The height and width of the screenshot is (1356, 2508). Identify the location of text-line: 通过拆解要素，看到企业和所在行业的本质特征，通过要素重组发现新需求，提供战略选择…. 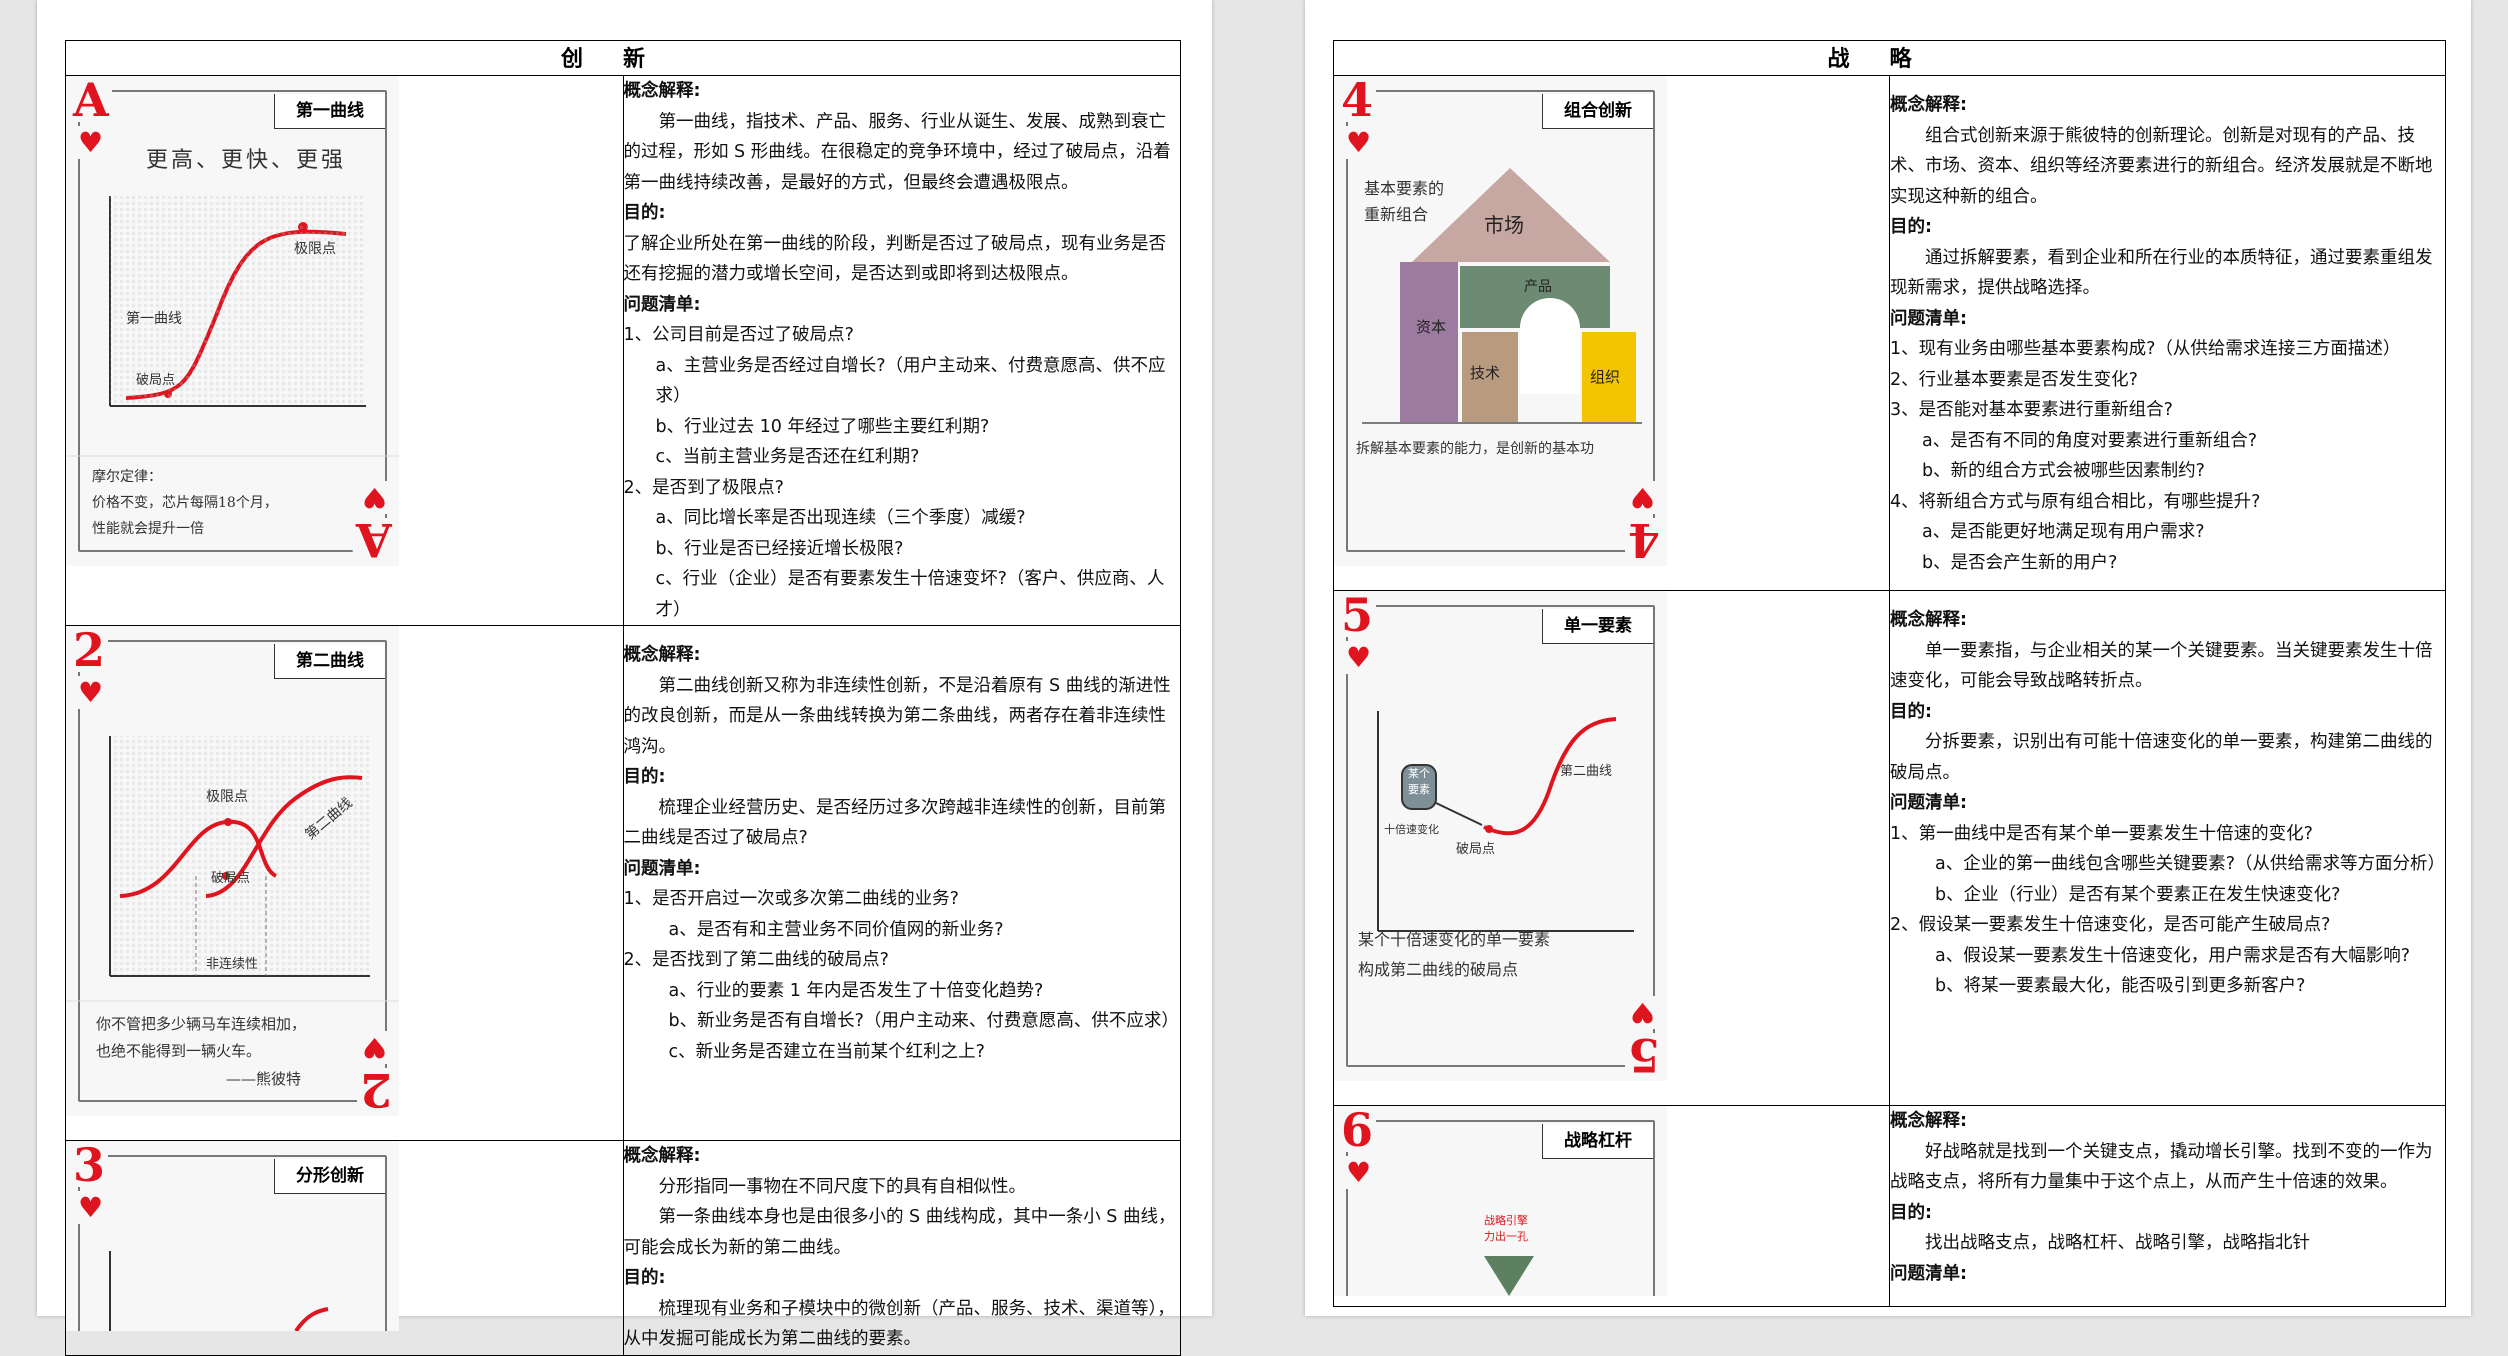
(2161, 273).